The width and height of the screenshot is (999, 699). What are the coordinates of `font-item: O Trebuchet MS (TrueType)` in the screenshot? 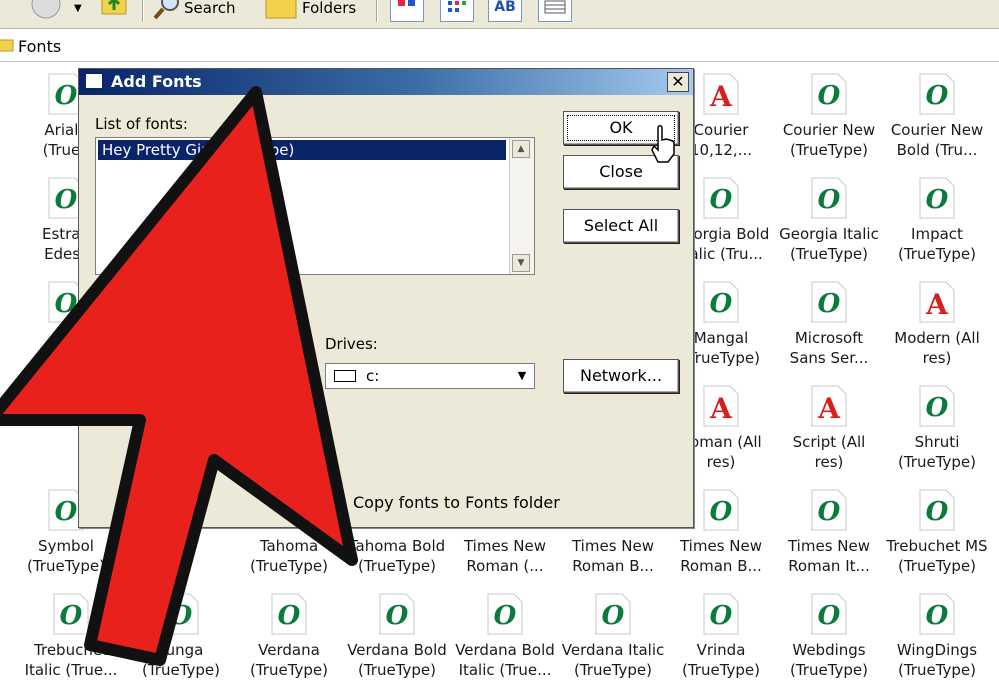 It's located at (937, 527).